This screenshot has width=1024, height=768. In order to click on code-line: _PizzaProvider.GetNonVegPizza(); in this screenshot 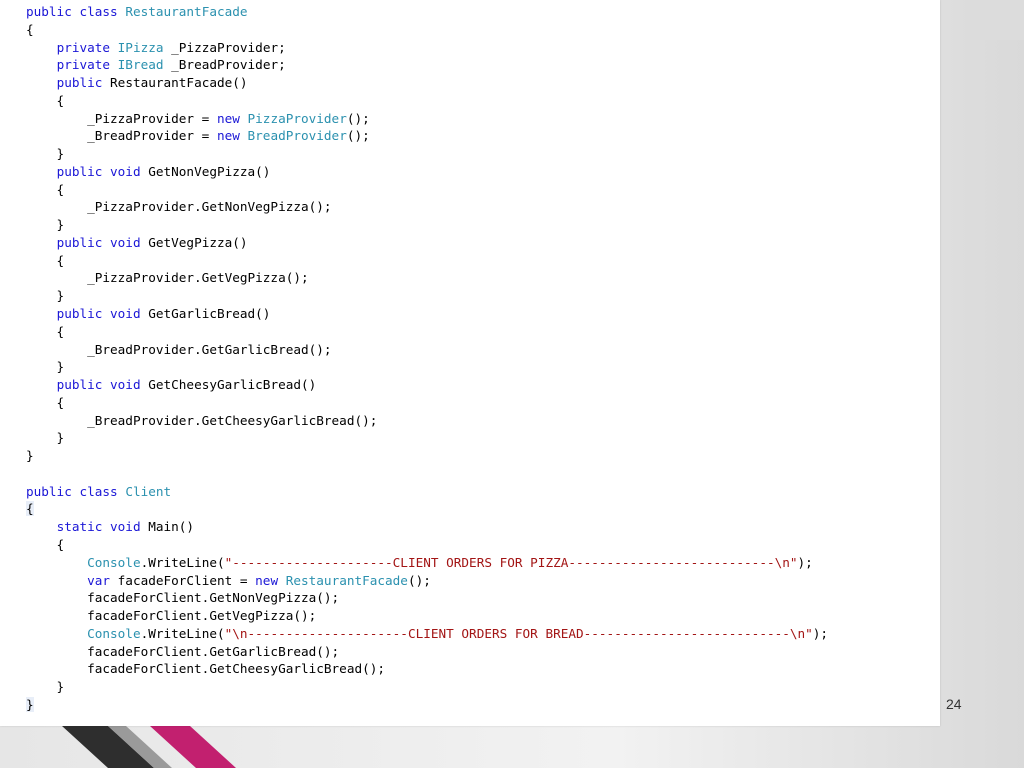, I will do `click(427, 207)`.